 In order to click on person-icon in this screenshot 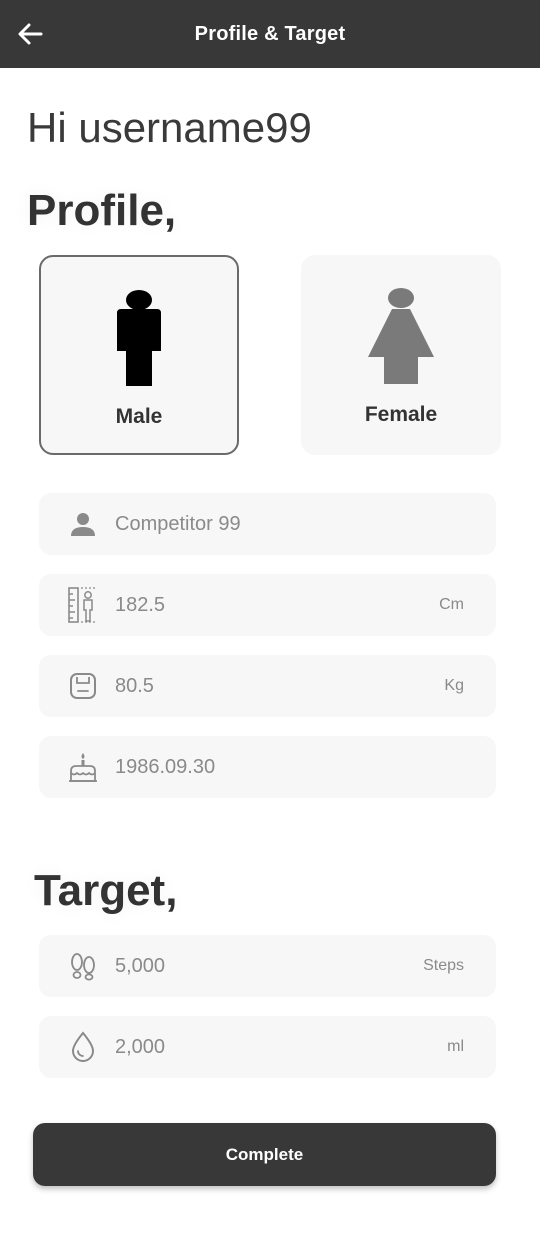, I will do `click(83, 524)`.